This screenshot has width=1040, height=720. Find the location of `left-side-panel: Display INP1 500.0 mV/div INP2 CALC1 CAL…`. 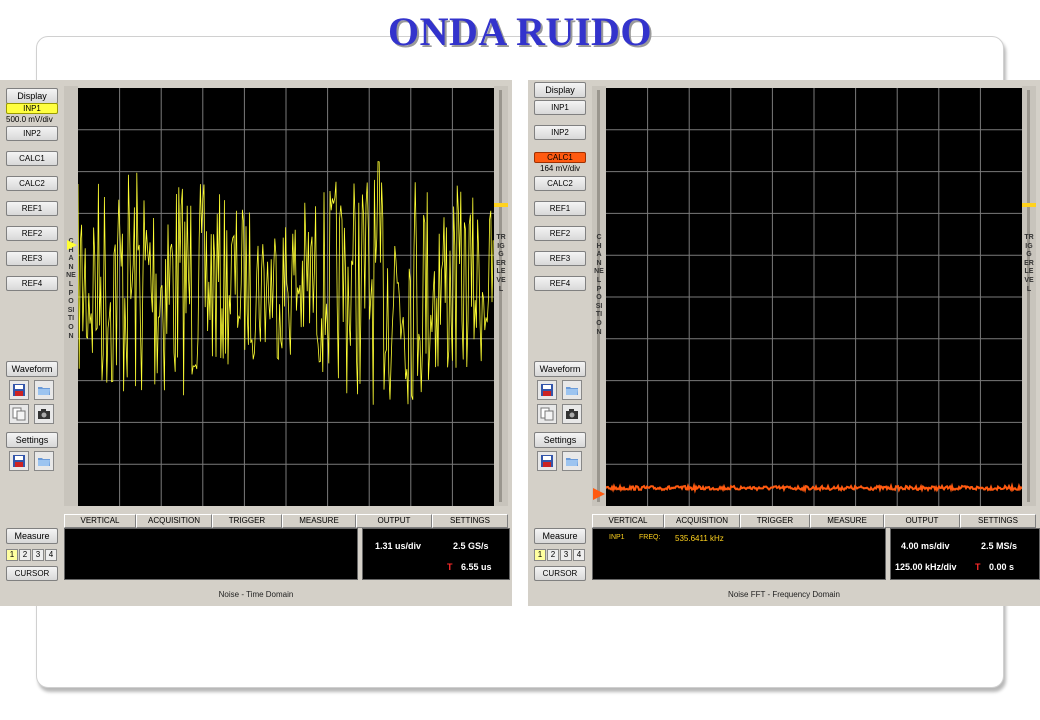

left-side-panel: Display INP1 500.0 mV/div INP2 CALC1 CAL… is located at coordinates (32, 343).